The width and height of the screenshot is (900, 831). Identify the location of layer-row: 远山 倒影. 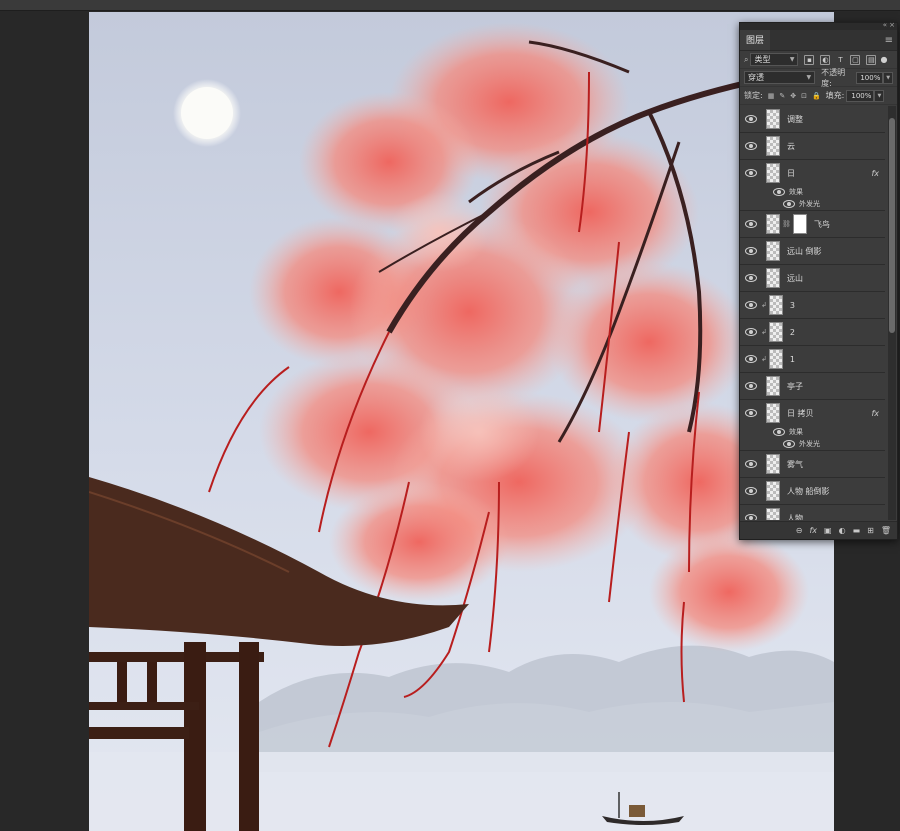
(812, 251).